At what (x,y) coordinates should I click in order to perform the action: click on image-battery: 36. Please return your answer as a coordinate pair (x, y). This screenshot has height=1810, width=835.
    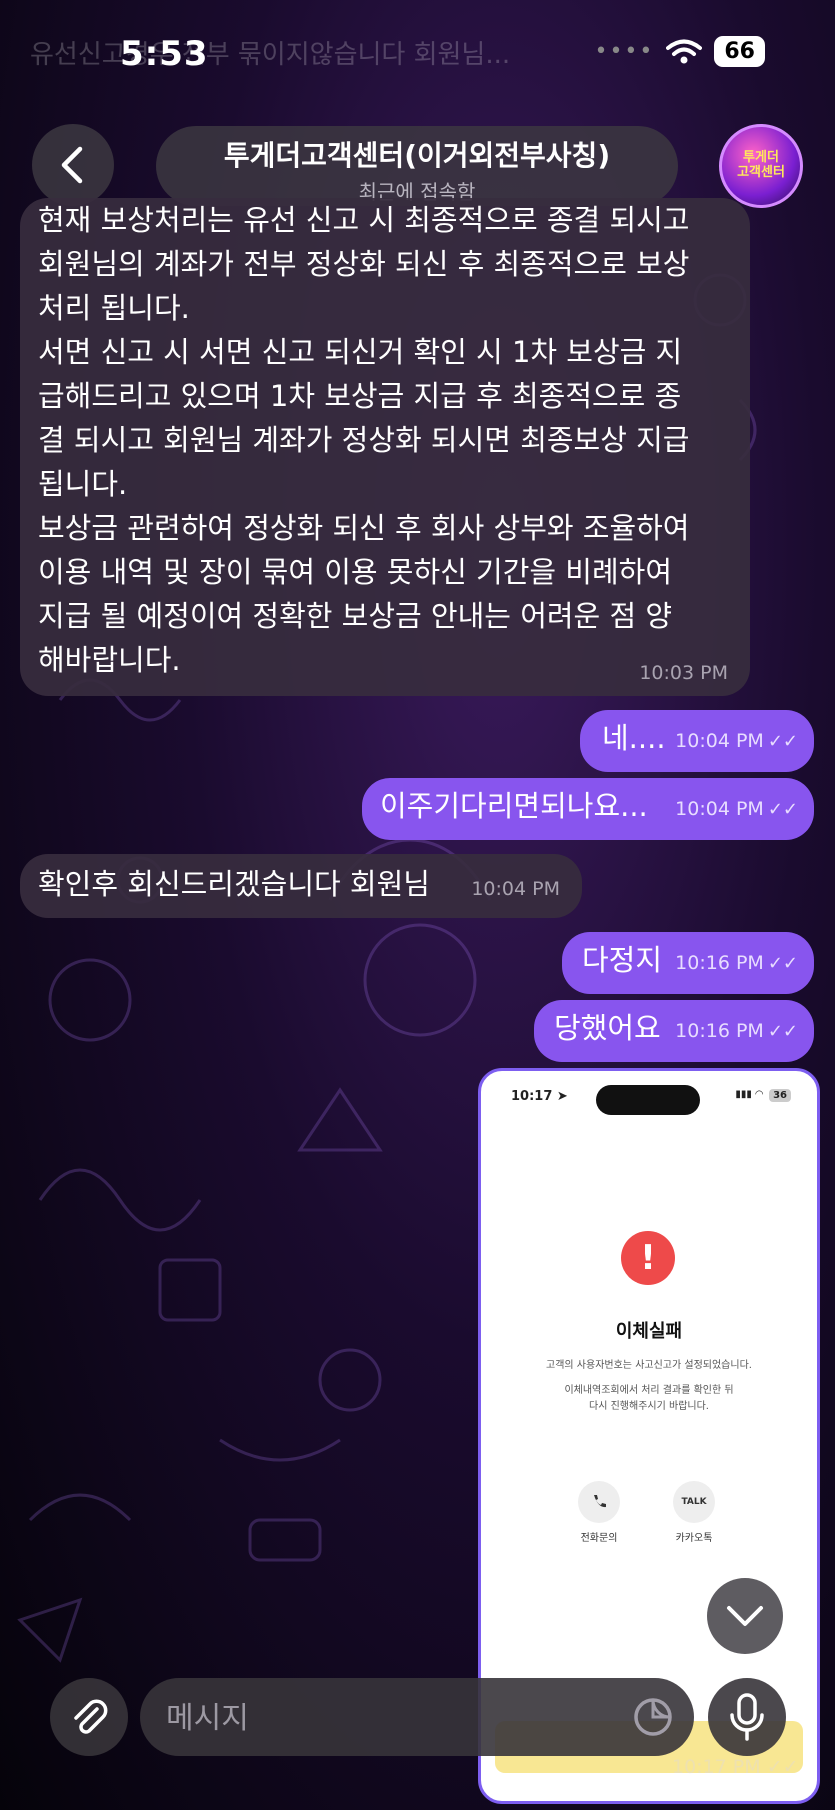
    Looking at the image, I should click on (780, 1095).